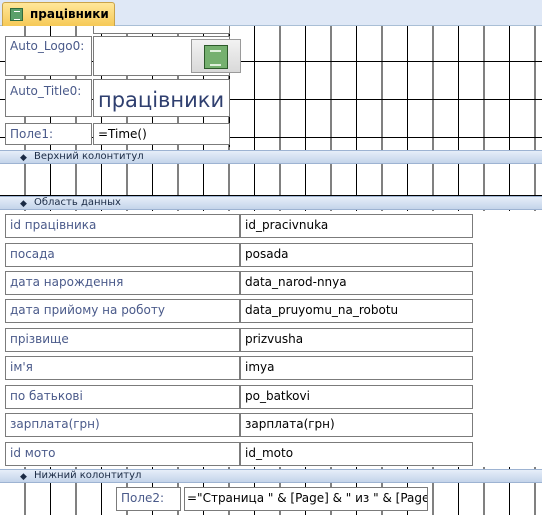 The height and width of the screenshot is (515, 542). What do you see at coordinates (356, 226) in the screenshot?
I see `detail-field: id_pracivnuka` at bounding box center [356, 226].